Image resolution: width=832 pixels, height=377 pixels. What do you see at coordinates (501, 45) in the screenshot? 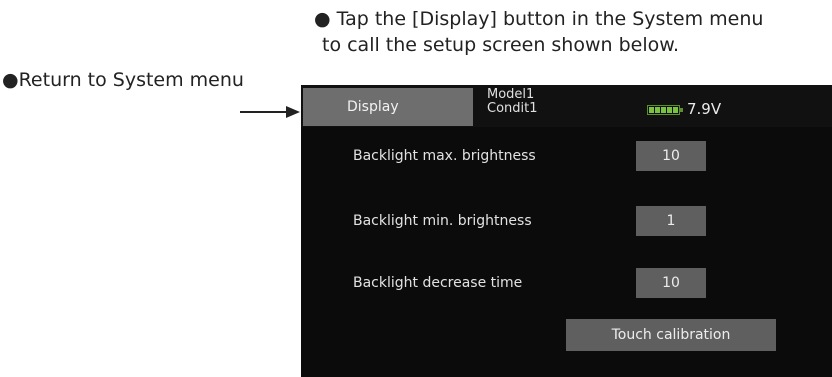
I see `instruction-line-2: to call the setup screen shown below.` at bounding box center [501, 45].